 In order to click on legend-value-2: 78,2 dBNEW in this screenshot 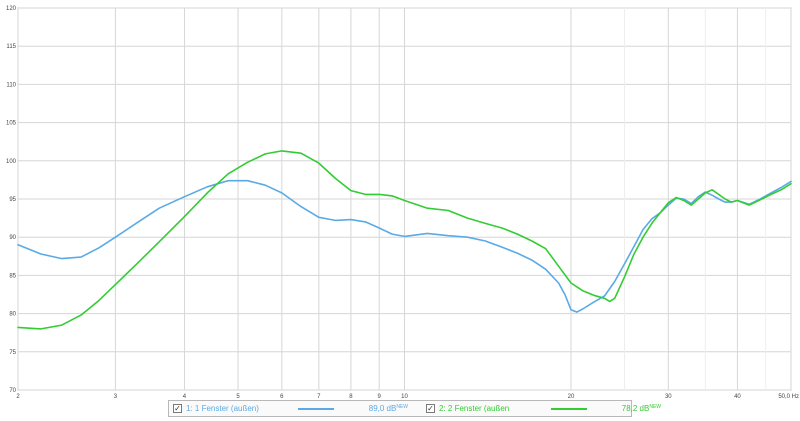, I will do `click(641, 408)`.